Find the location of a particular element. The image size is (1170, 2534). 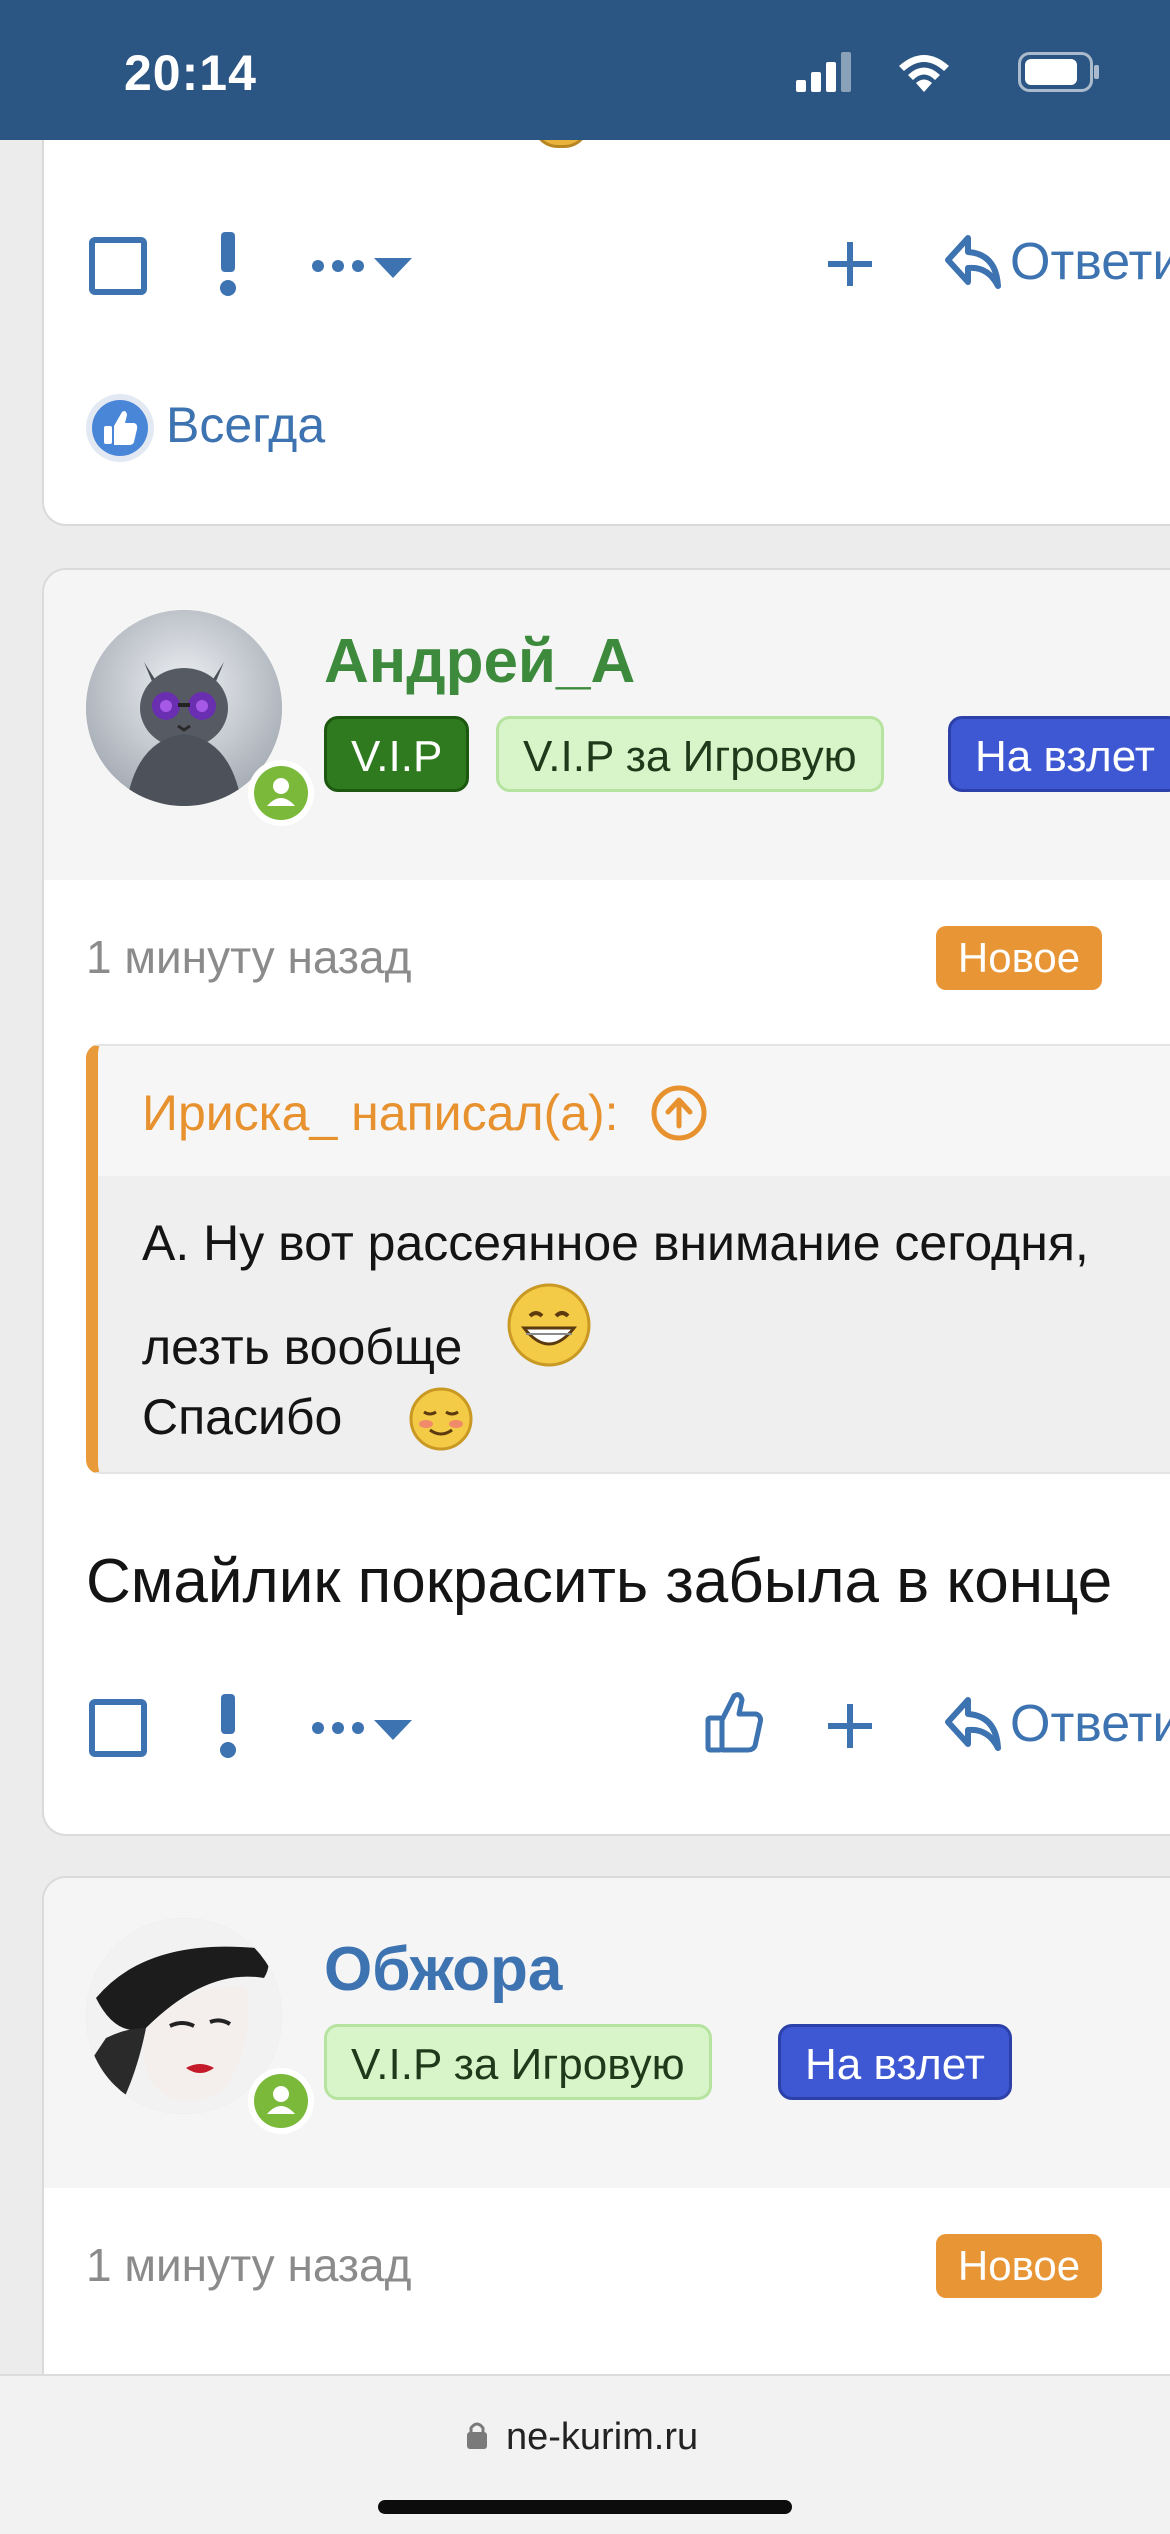

browser-bottom-bar: ne-kurim.ru is located at coordinates (585, 2454).